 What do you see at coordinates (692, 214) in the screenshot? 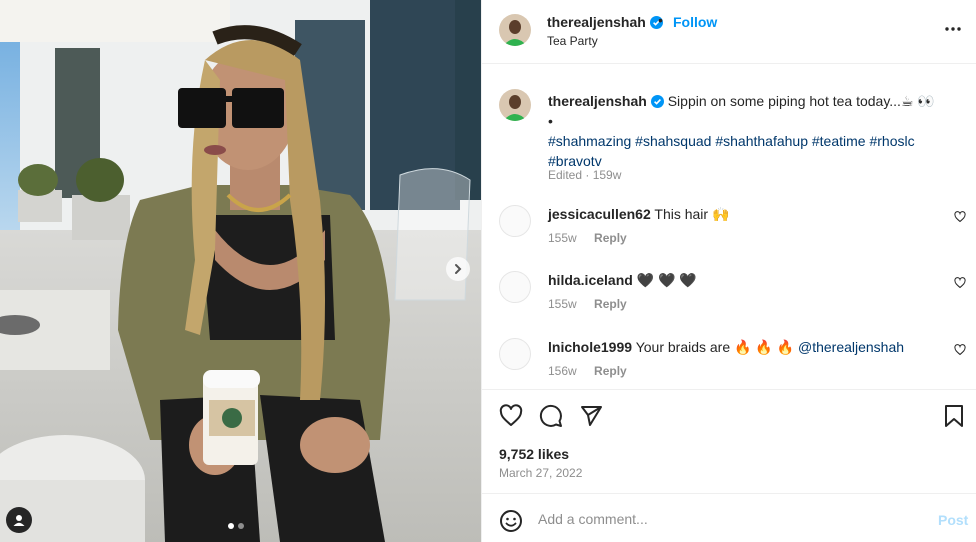
I see `comment-text: This hair 🙌` at bounding box center [692, 214].